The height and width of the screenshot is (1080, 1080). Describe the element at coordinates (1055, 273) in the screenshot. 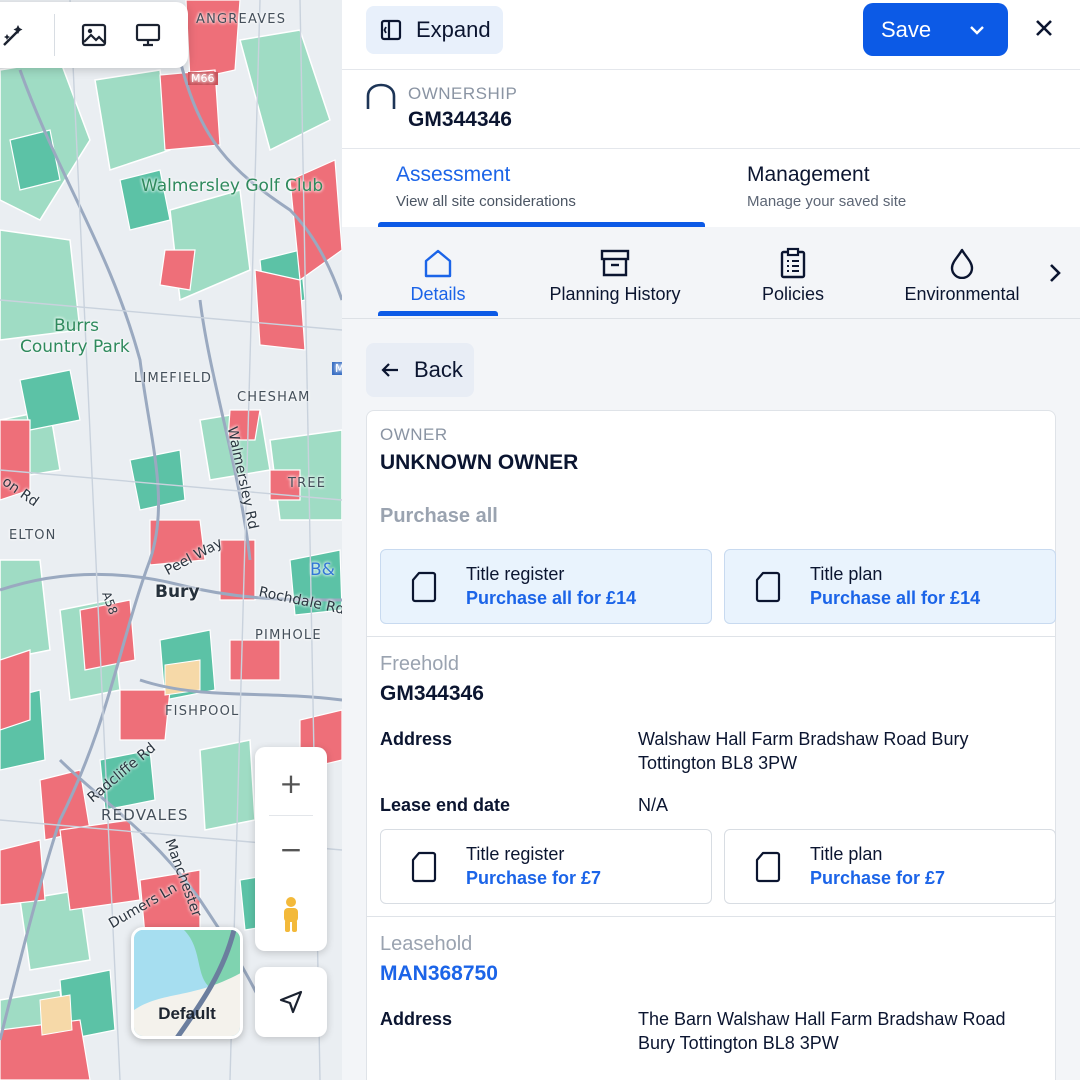

I see `chevron-right-icon` at that location.